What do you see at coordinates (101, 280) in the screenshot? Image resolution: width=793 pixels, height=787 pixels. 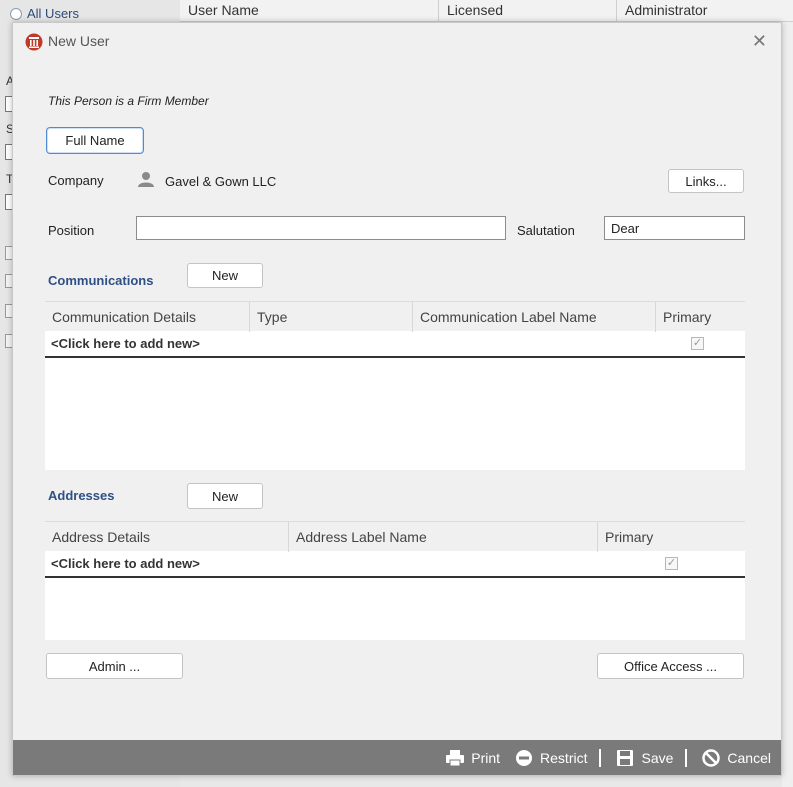 I see `communications-title: Communications` at bounding box center [101, 280].